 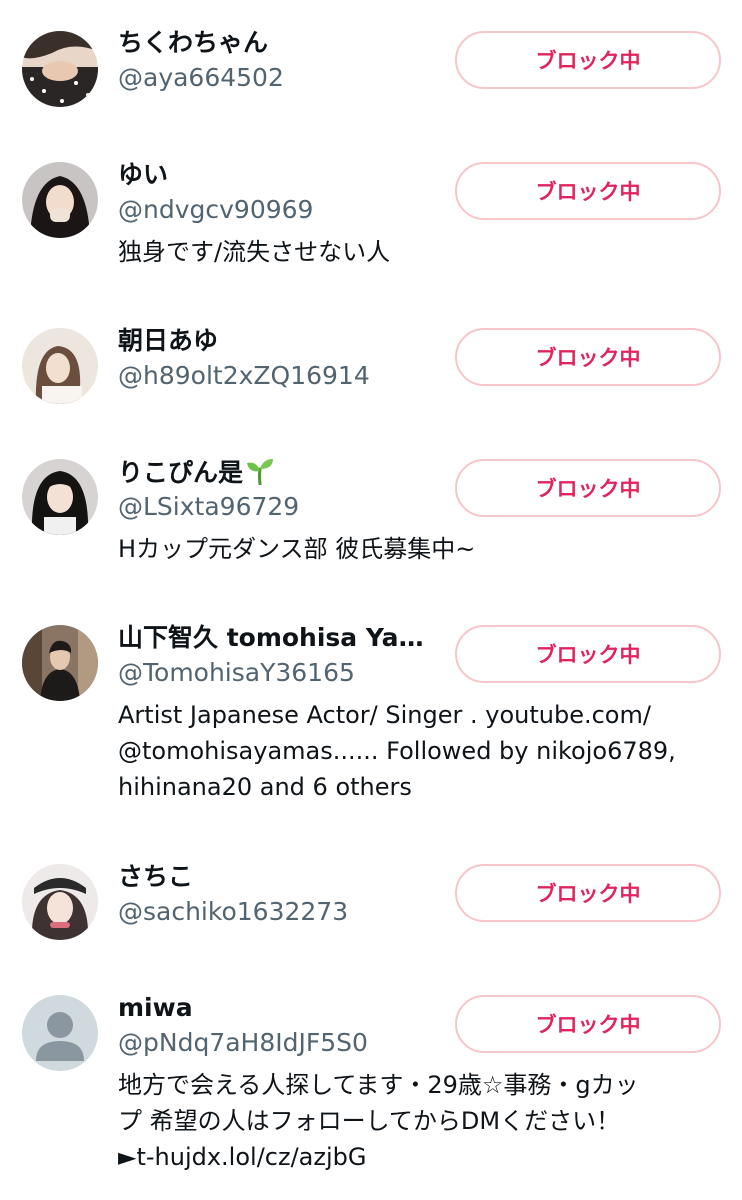 I want to click on user-name: 朝日あゆ, so click(x=283, y=341).